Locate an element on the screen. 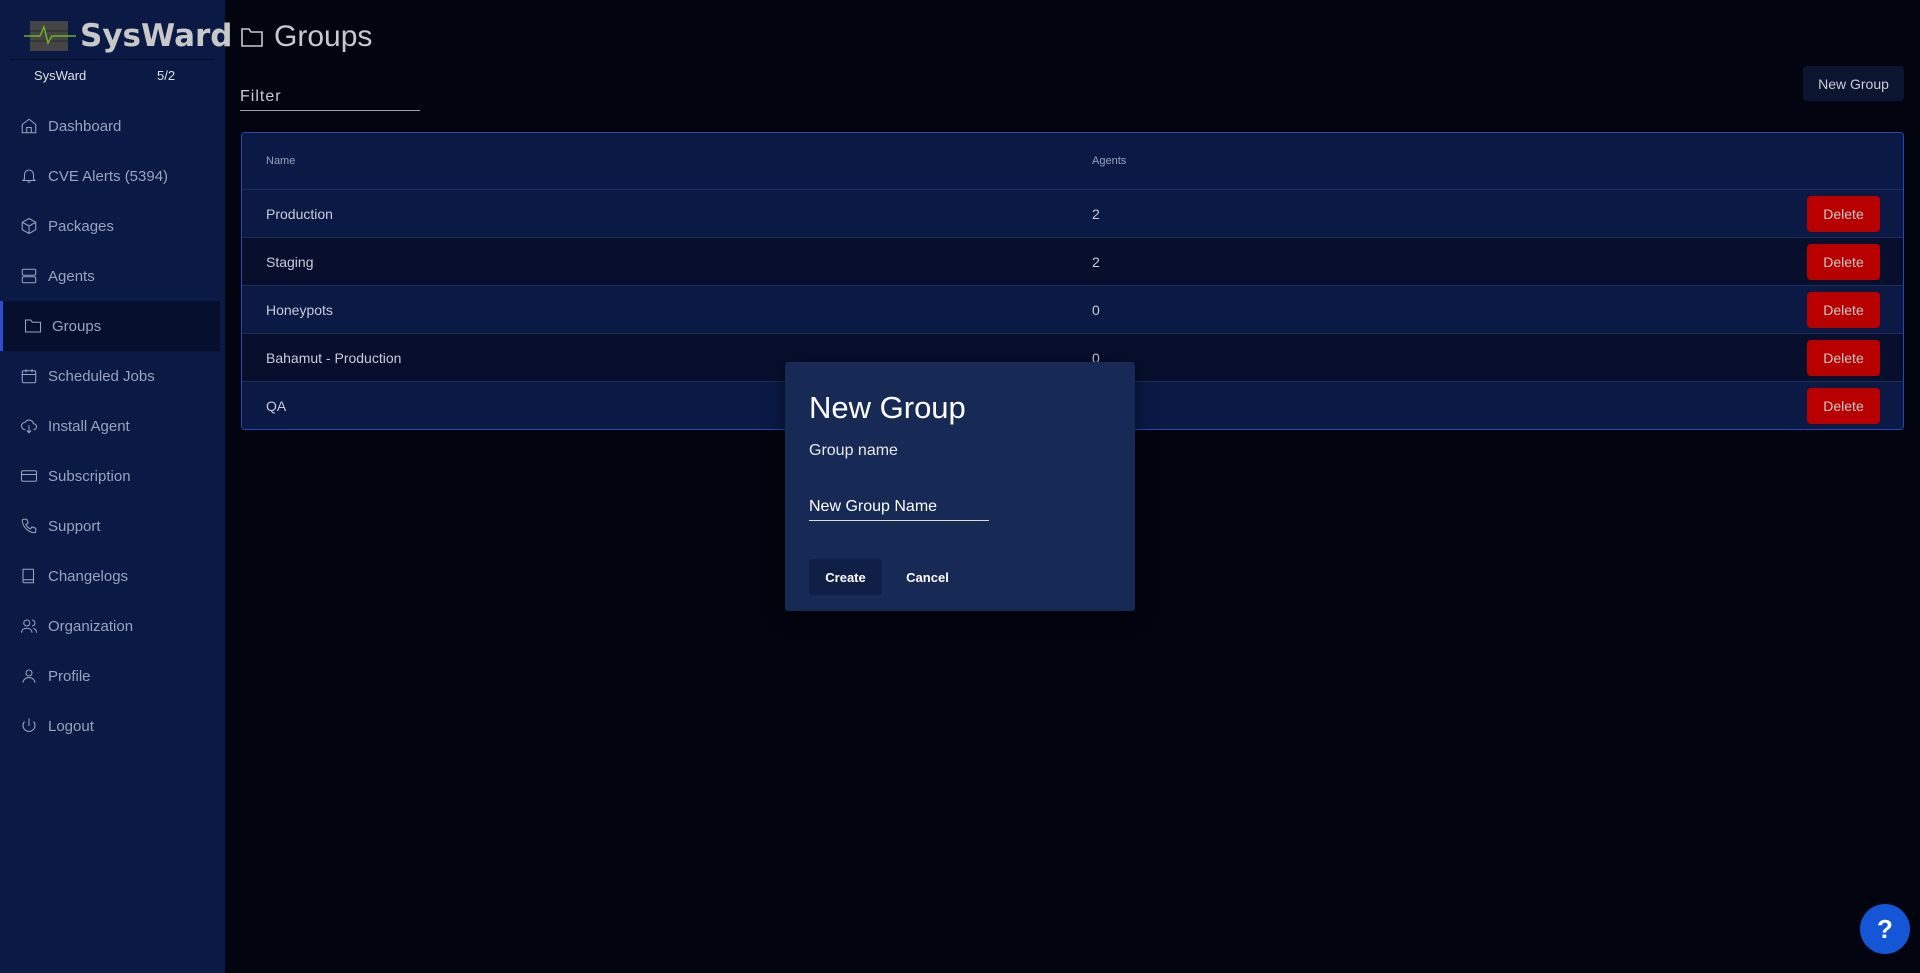 This screenshot has height=973, width=1920. box-icon is located at coordinates (29, 226).